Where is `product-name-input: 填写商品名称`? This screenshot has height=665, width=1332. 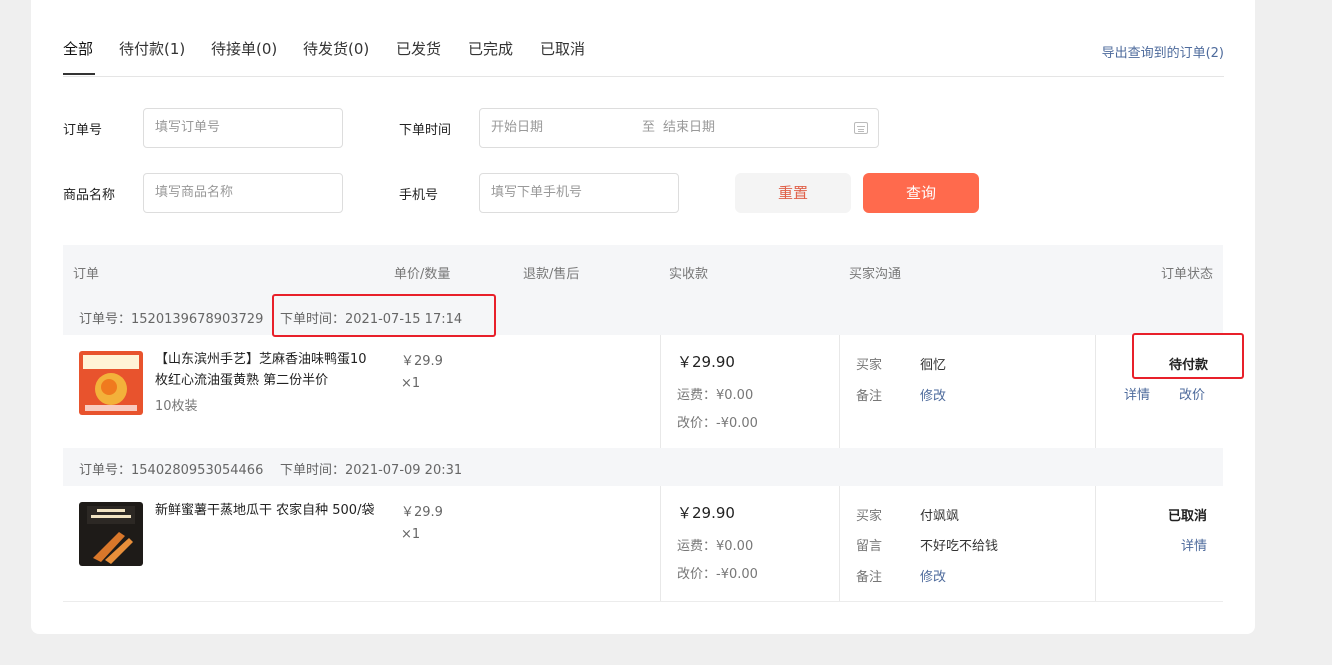 product-name-input: 填写商品名称 is located at coordinates (243, 193).